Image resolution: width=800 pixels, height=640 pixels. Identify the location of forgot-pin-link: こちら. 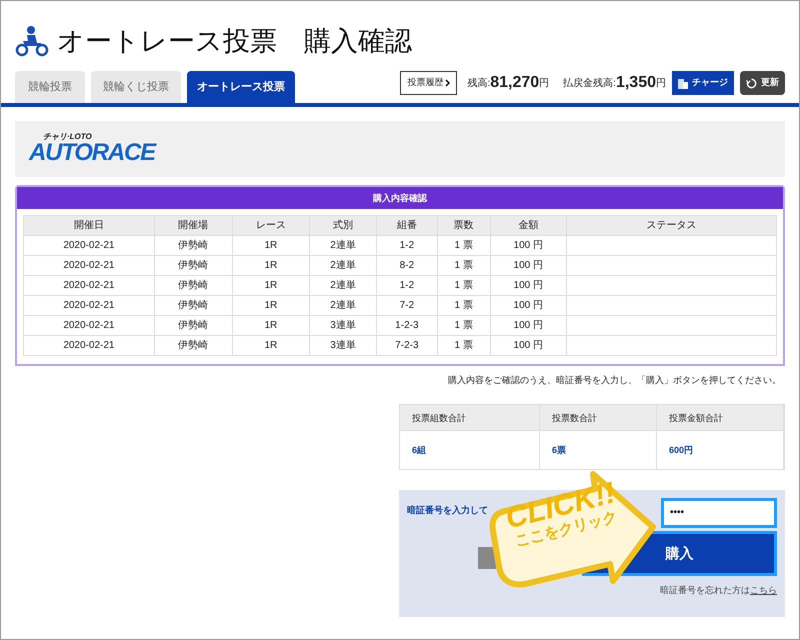
(763, 590).